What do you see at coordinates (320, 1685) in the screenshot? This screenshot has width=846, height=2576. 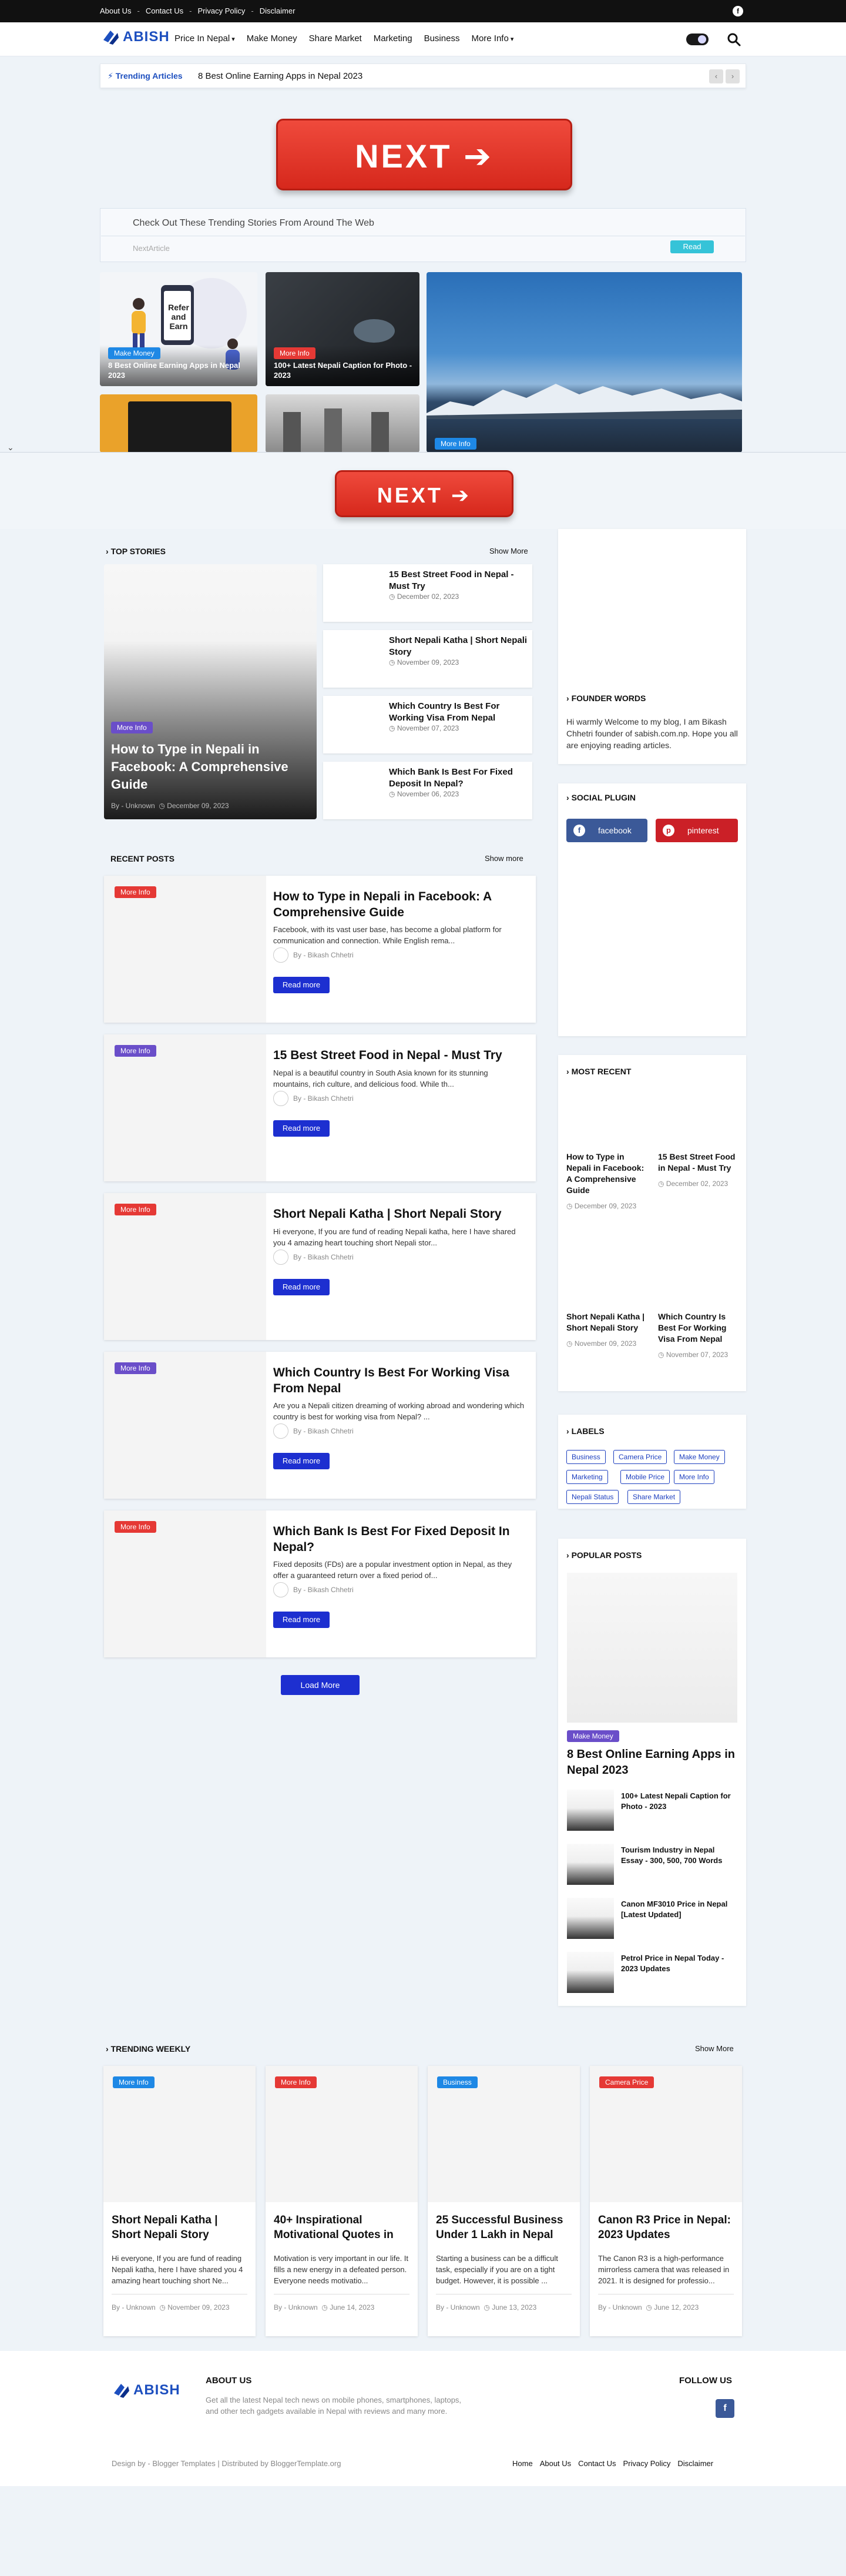 I see `load-more-button: Load More` at bounding box center [320, 1685].